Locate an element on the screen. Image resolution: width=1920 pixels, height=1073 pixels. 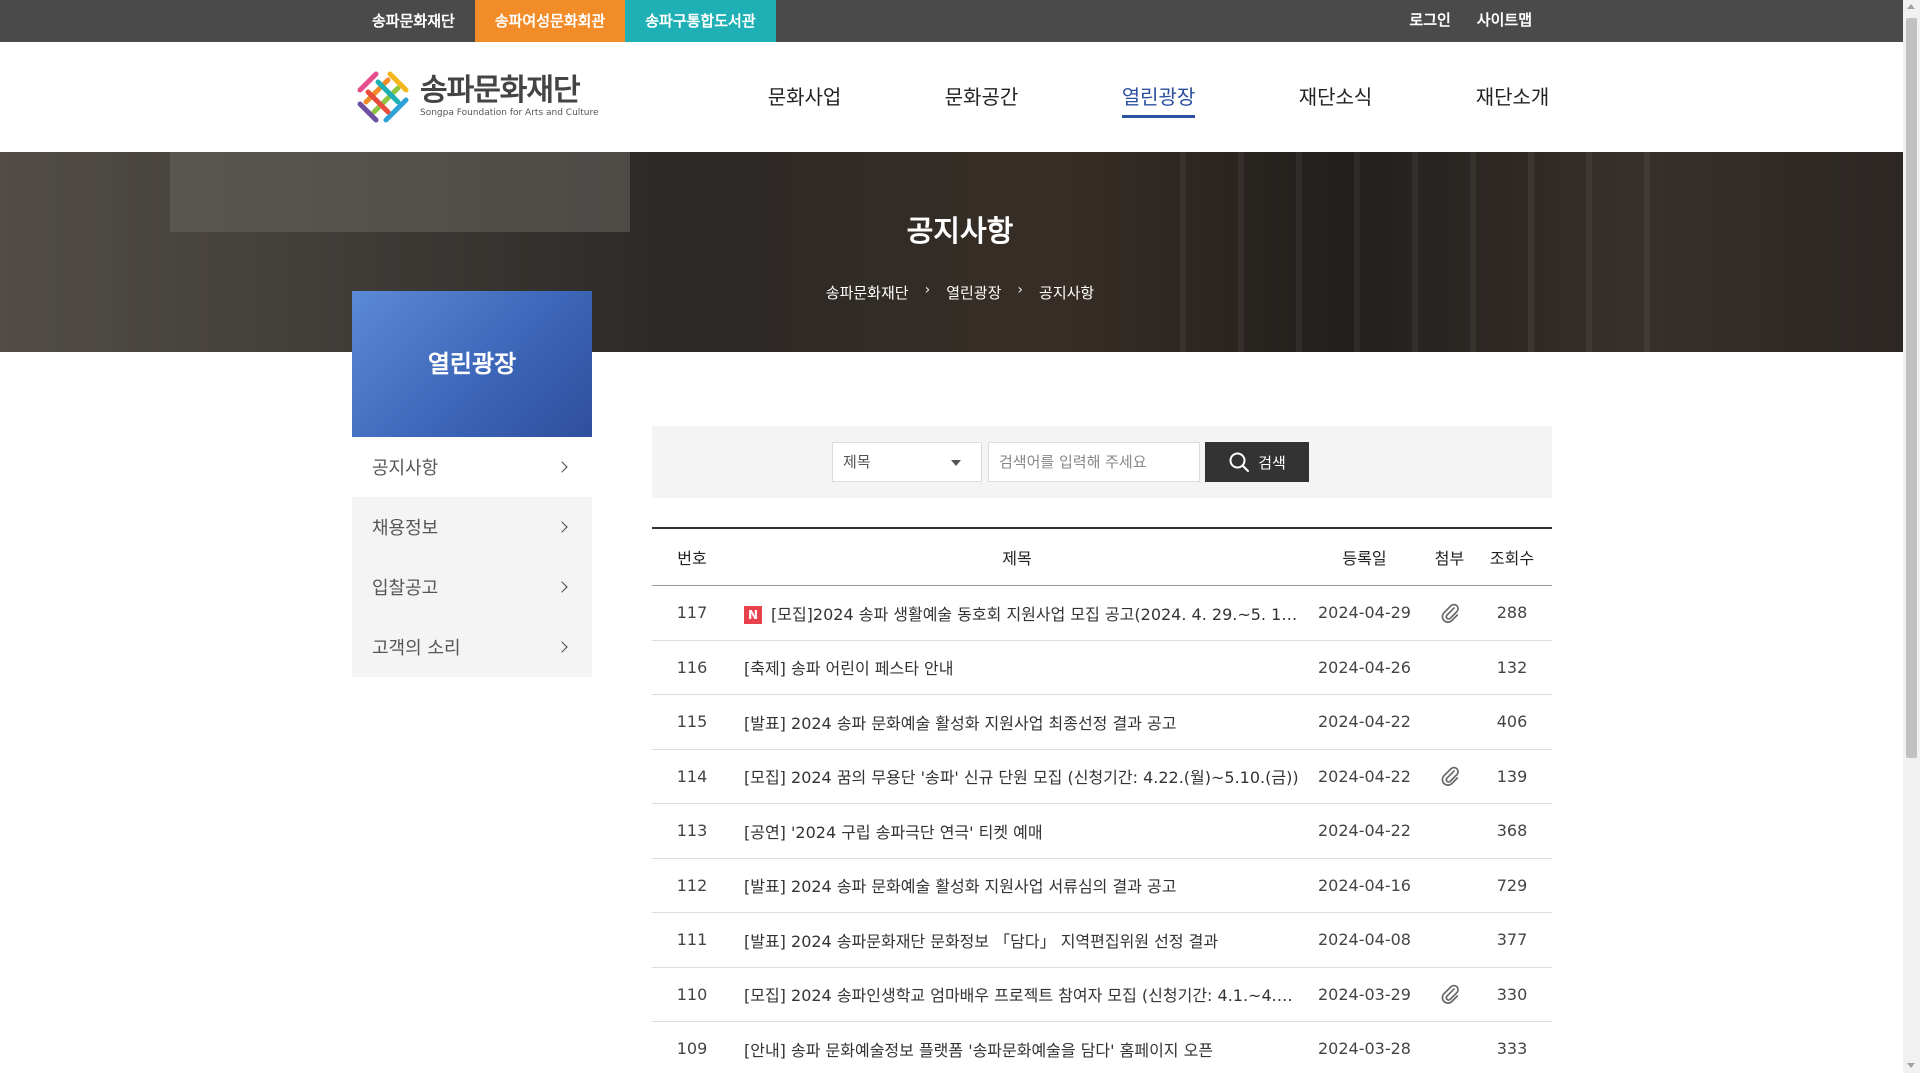
page-title: 공지사항 is located at coordinates (960, 231).